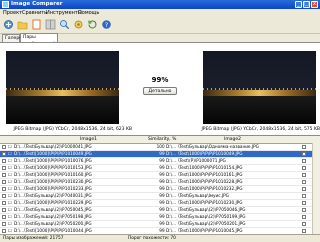 The width and height of the screenshot is (320, 242). Describe the element at coordinates (50, 24) in the screenshot. I see `compare-icon` at that location.